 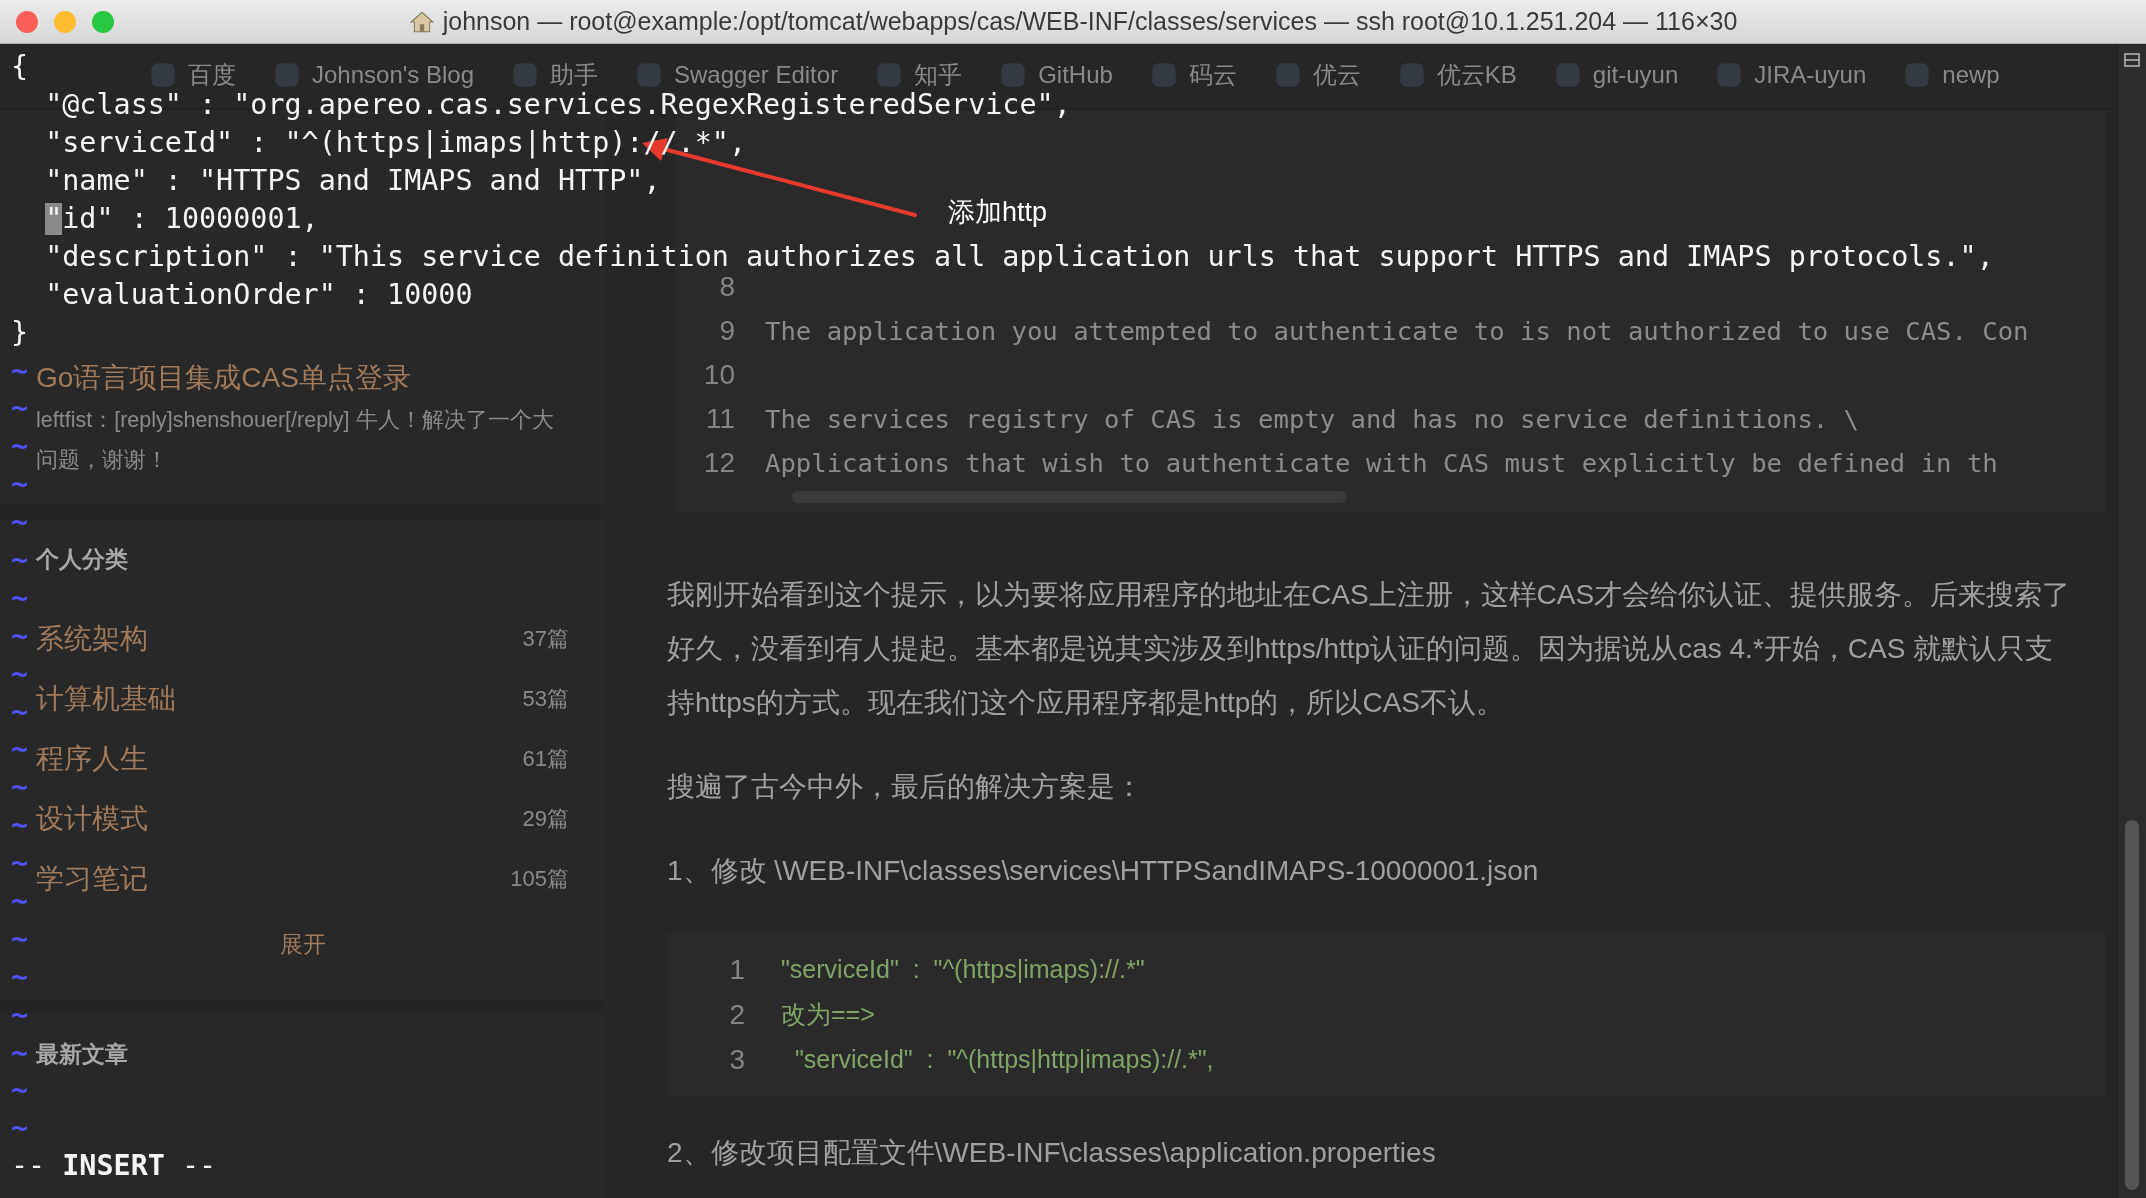 I want to click on scrollbar, so click(x=2132, y=1005).